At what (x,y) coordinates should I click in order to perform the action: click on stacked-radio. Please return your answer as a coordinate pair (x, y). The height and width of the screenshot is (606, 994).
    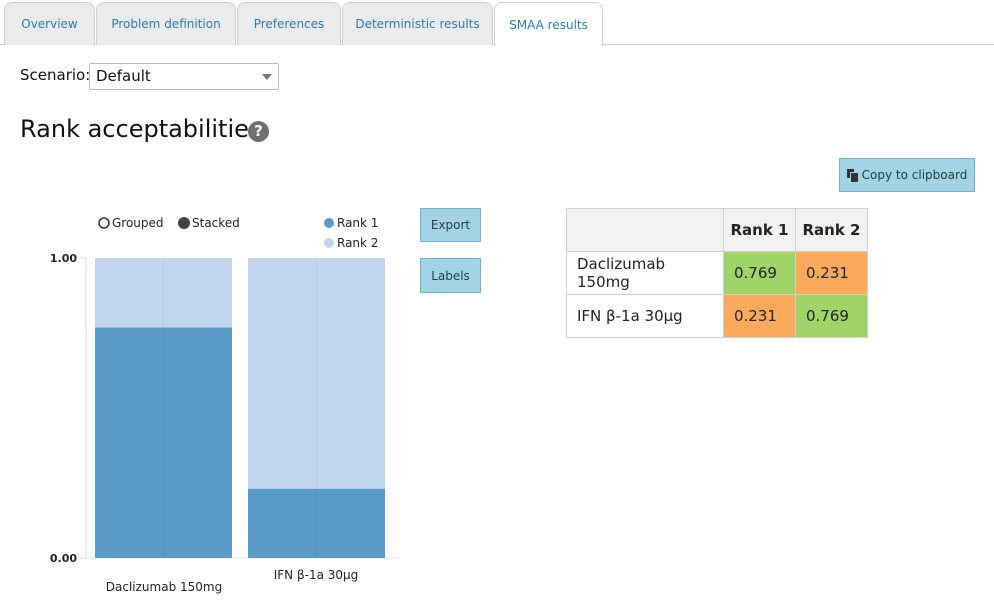
    Looking at the image, I should click on (184, 223).